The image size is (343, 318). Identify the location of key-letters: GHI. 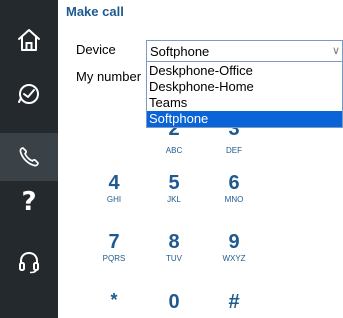
(114, 199).